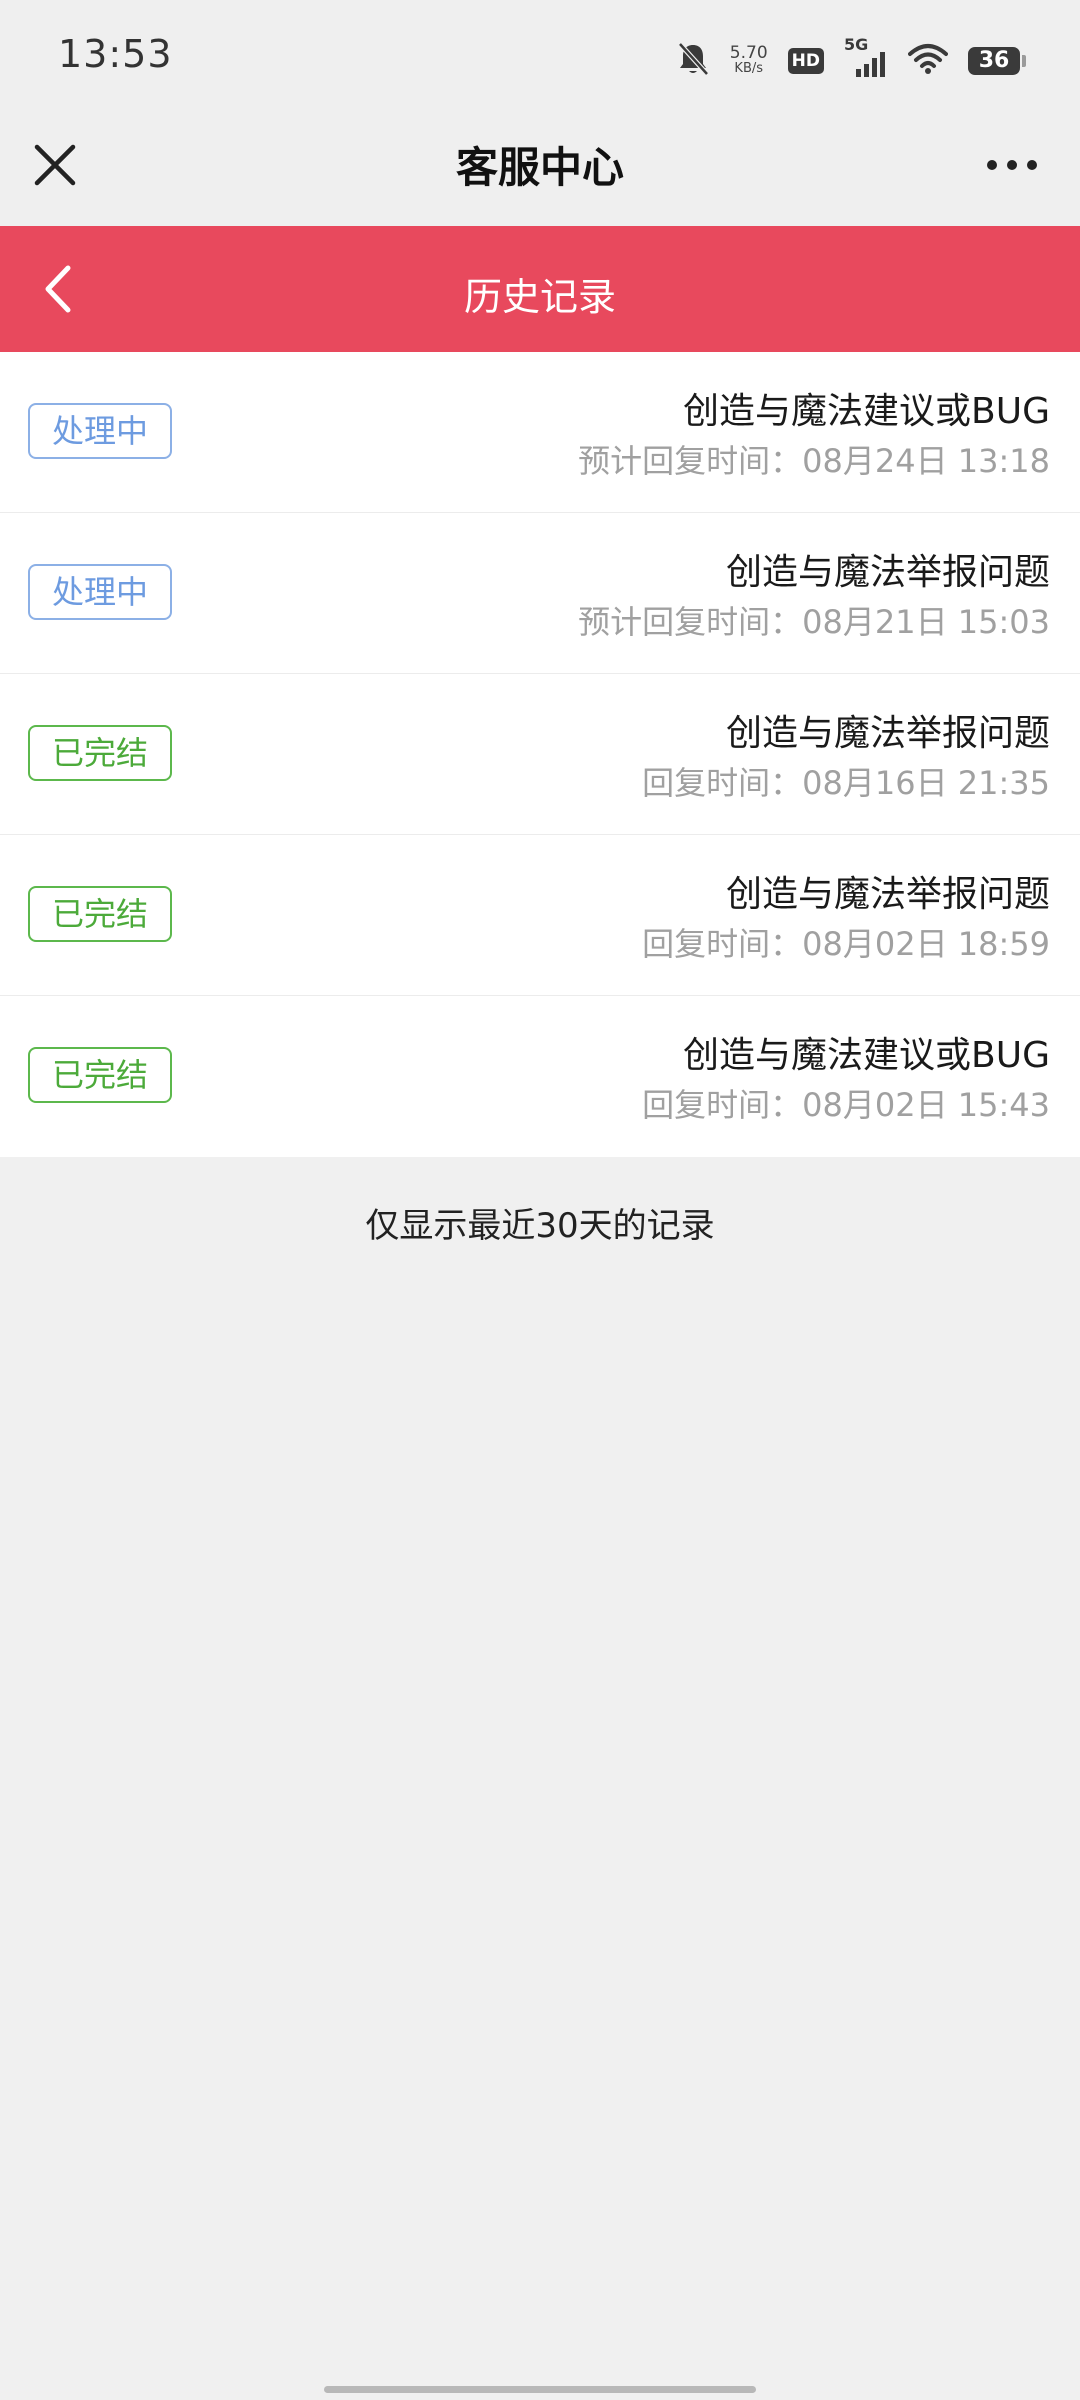  I want to click on history-header: 历史记录, so click(540, 289).